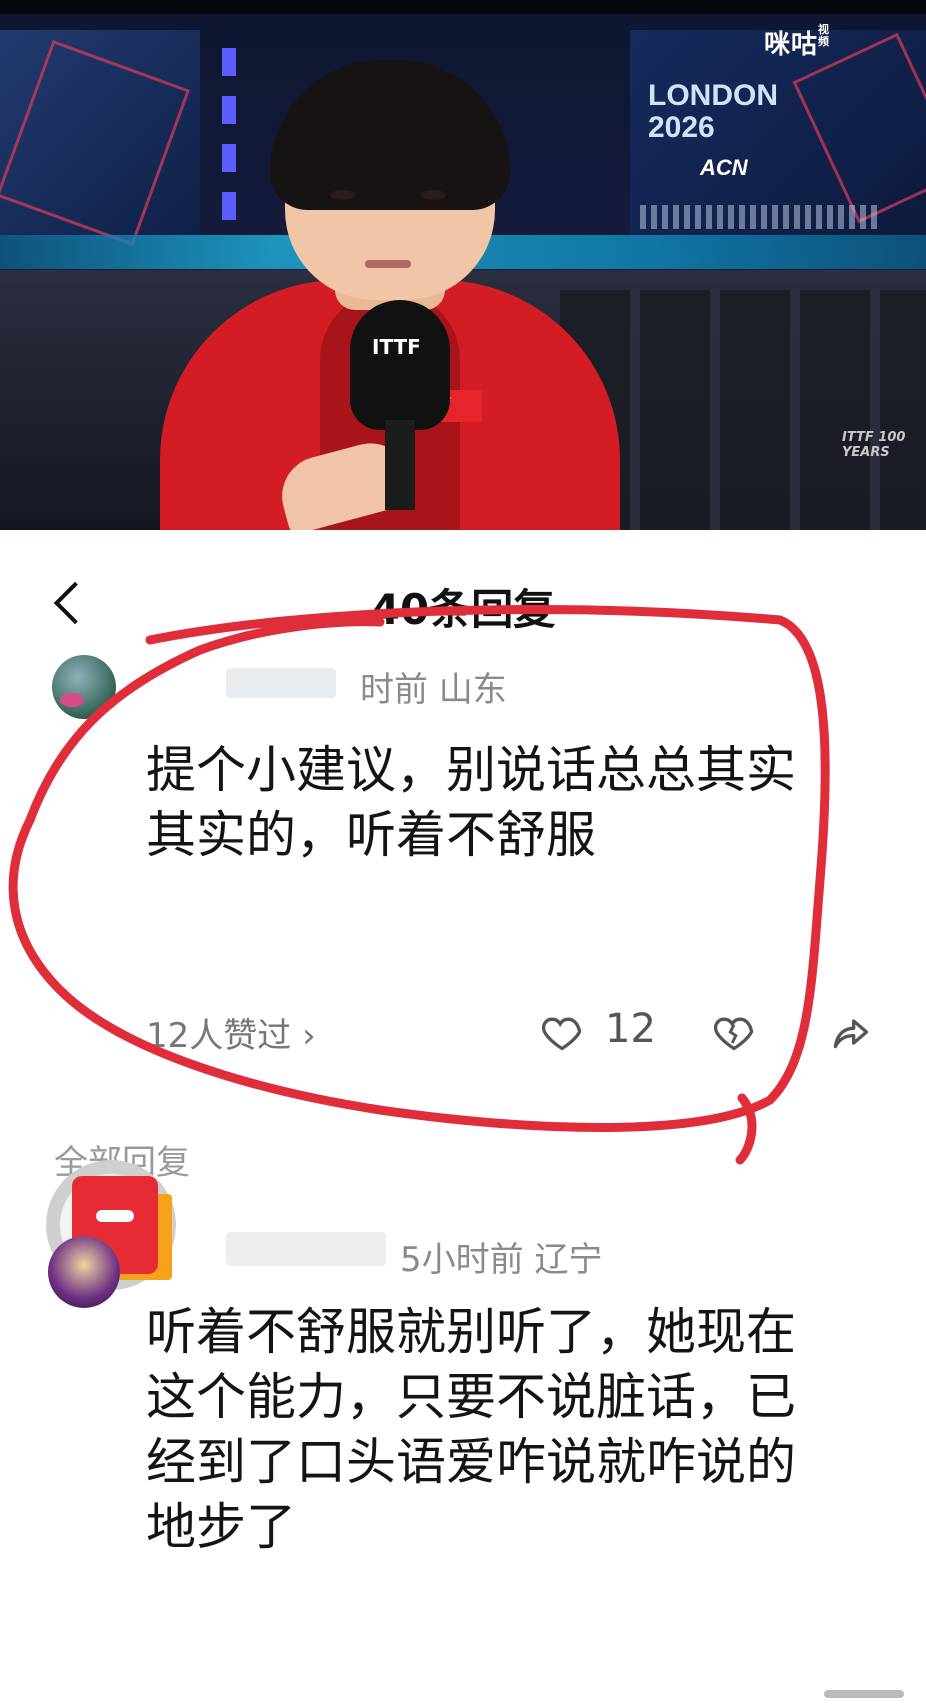 Image resolution: width=926 pixels, height=1707 pixels. Describe the element at coordinates (630, 1029) in the screenshot. I see `like-count: 12` at that location.